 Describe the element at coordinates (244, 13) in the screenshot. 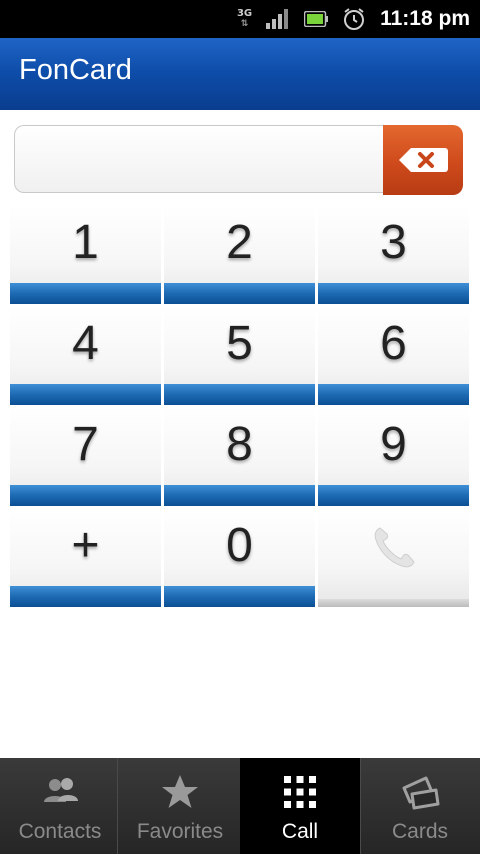

I see `network-label: 3G` at that location.